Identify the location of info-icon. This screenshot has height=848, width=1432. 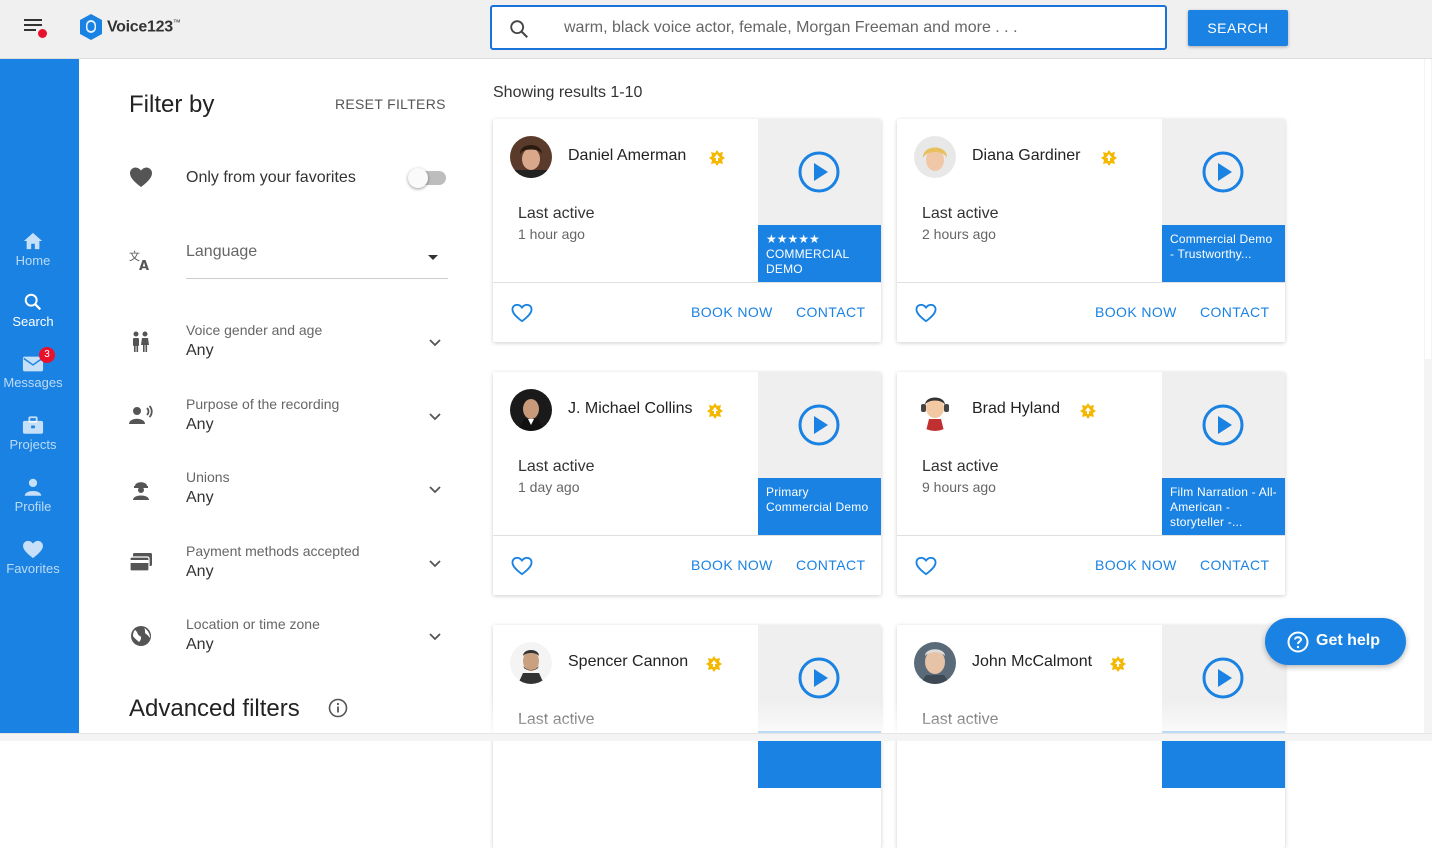
(338, 708).